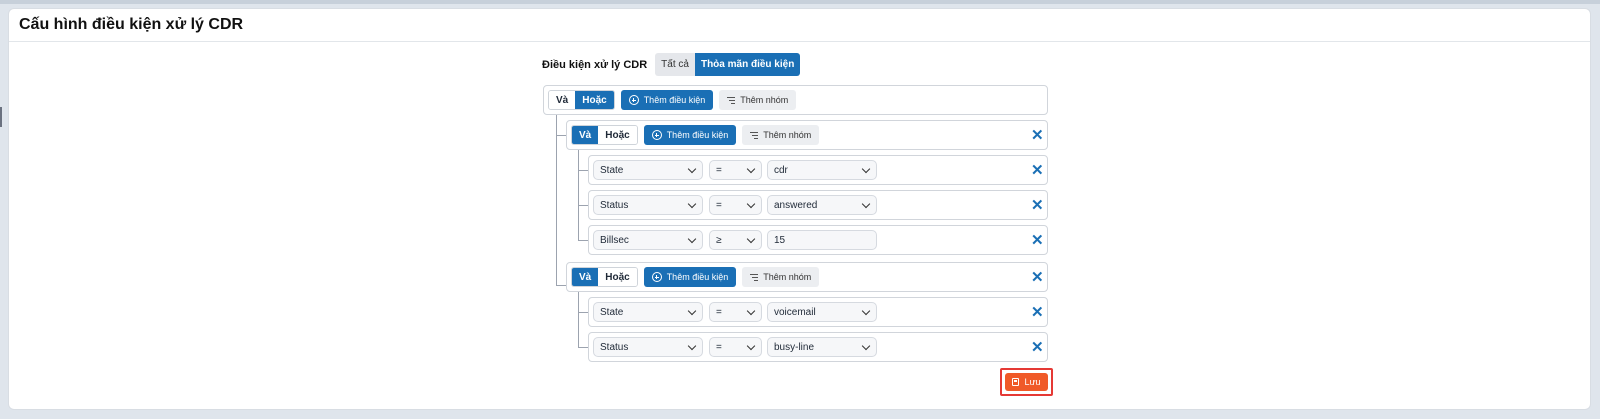  I want to click on value-text: busy-line, so click(794, 347).